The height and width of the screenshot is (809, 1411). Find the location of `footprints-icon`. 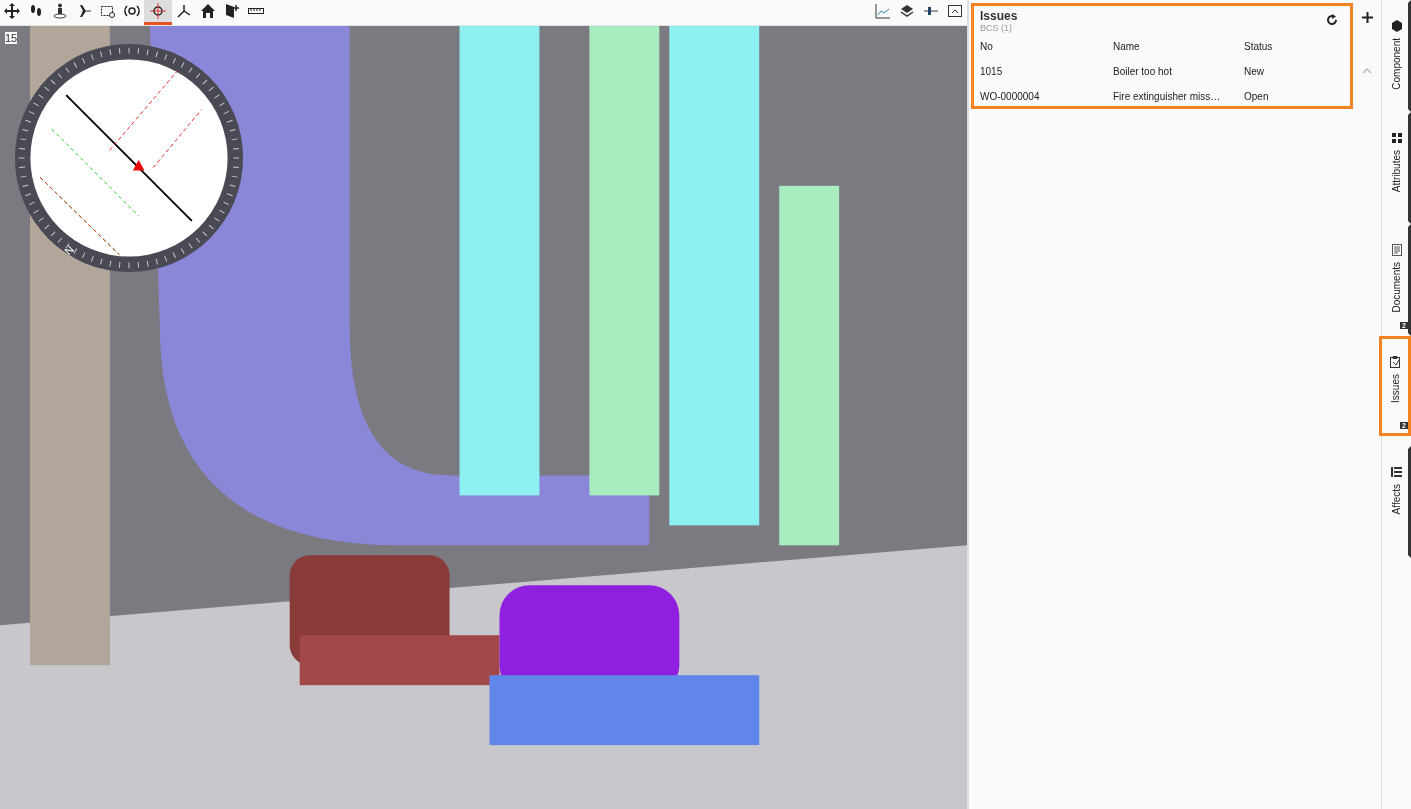

footprints-icon is located at coordinates (36, 11).